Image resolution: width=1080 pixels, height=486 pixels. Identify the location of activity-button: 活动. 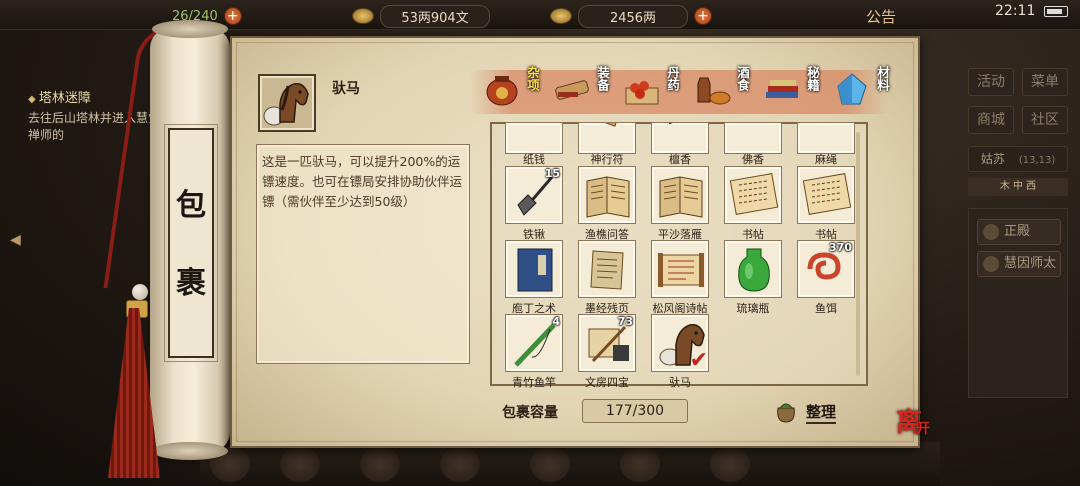
(991, 82).